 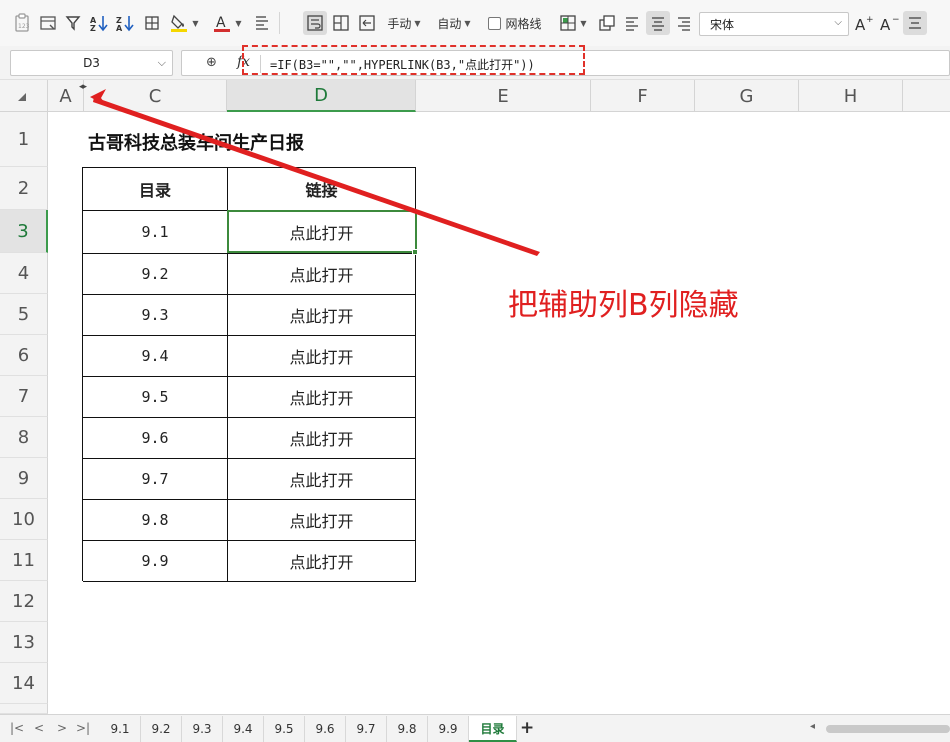 I want to click on text-align-menu-icon, so click(x=915, y=23).